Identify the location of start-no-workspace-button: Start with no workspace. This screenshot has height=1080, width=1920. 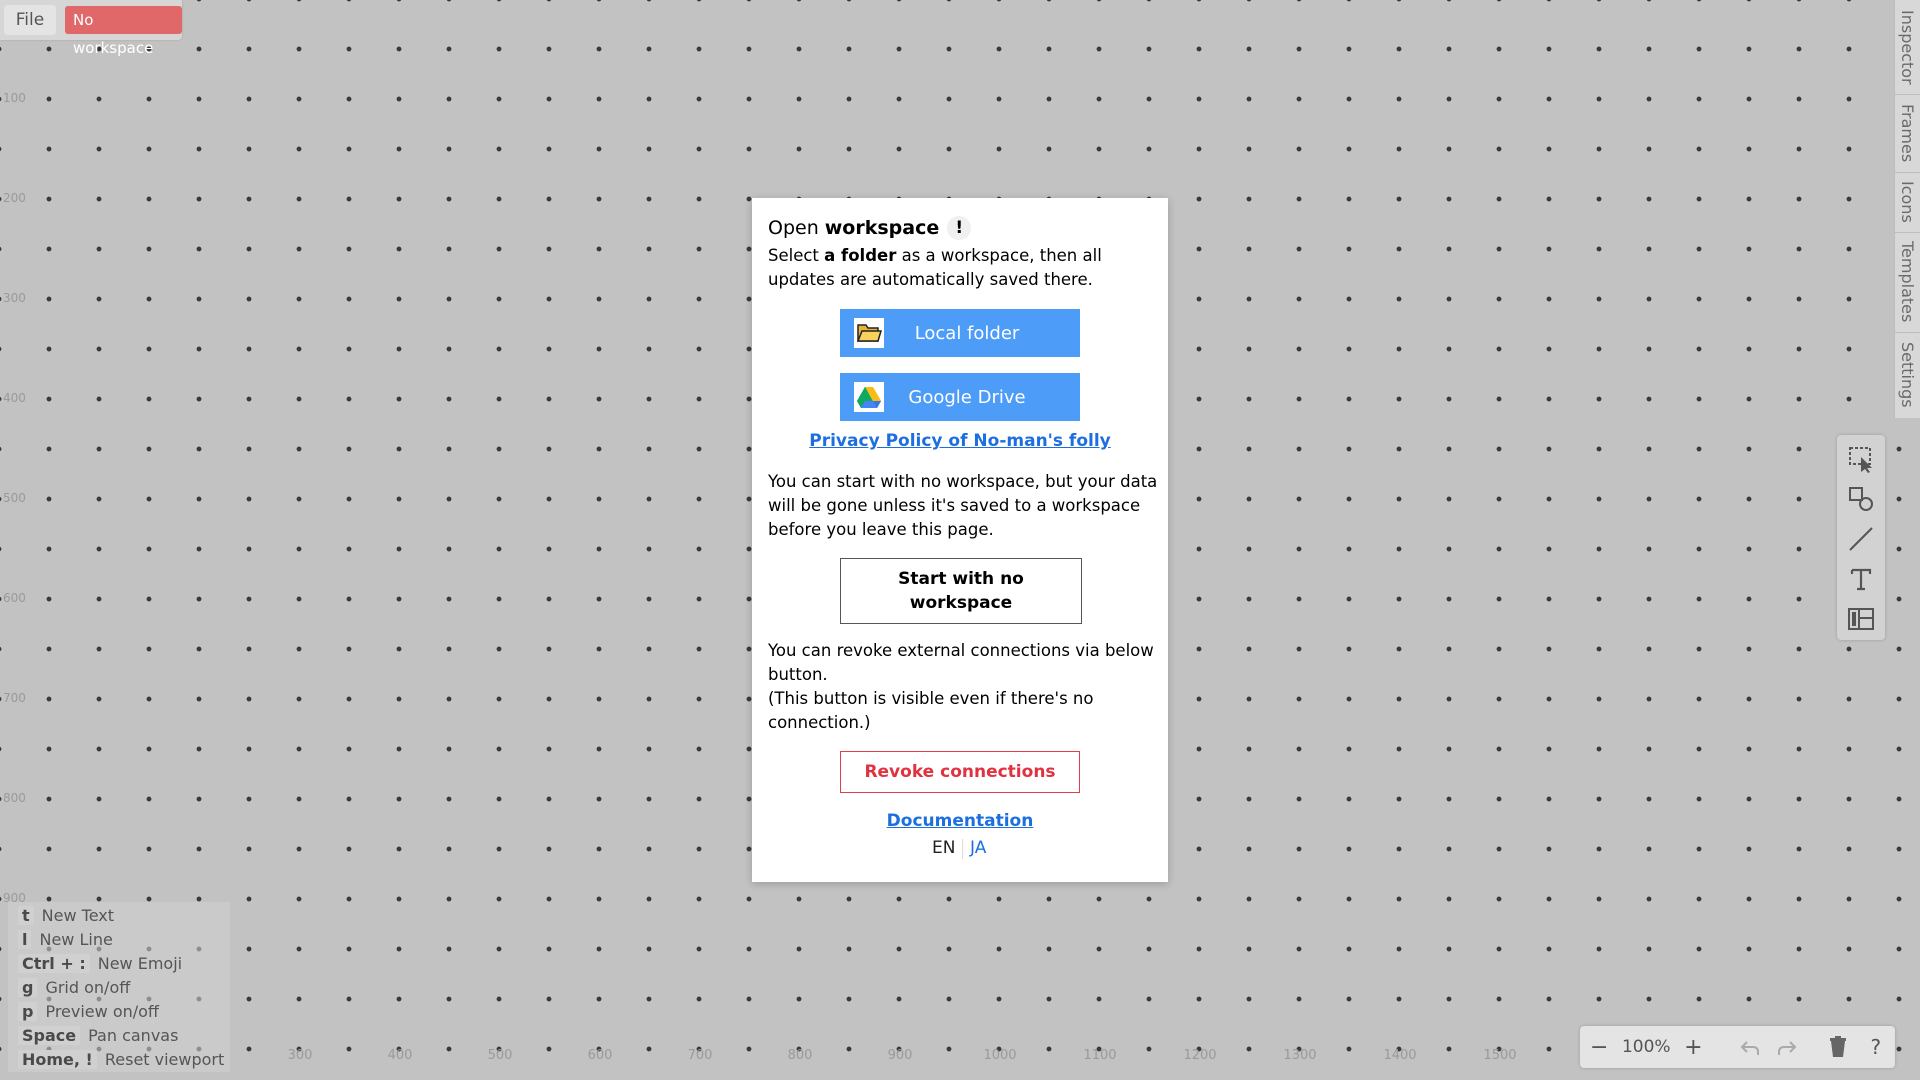
(961, 591).